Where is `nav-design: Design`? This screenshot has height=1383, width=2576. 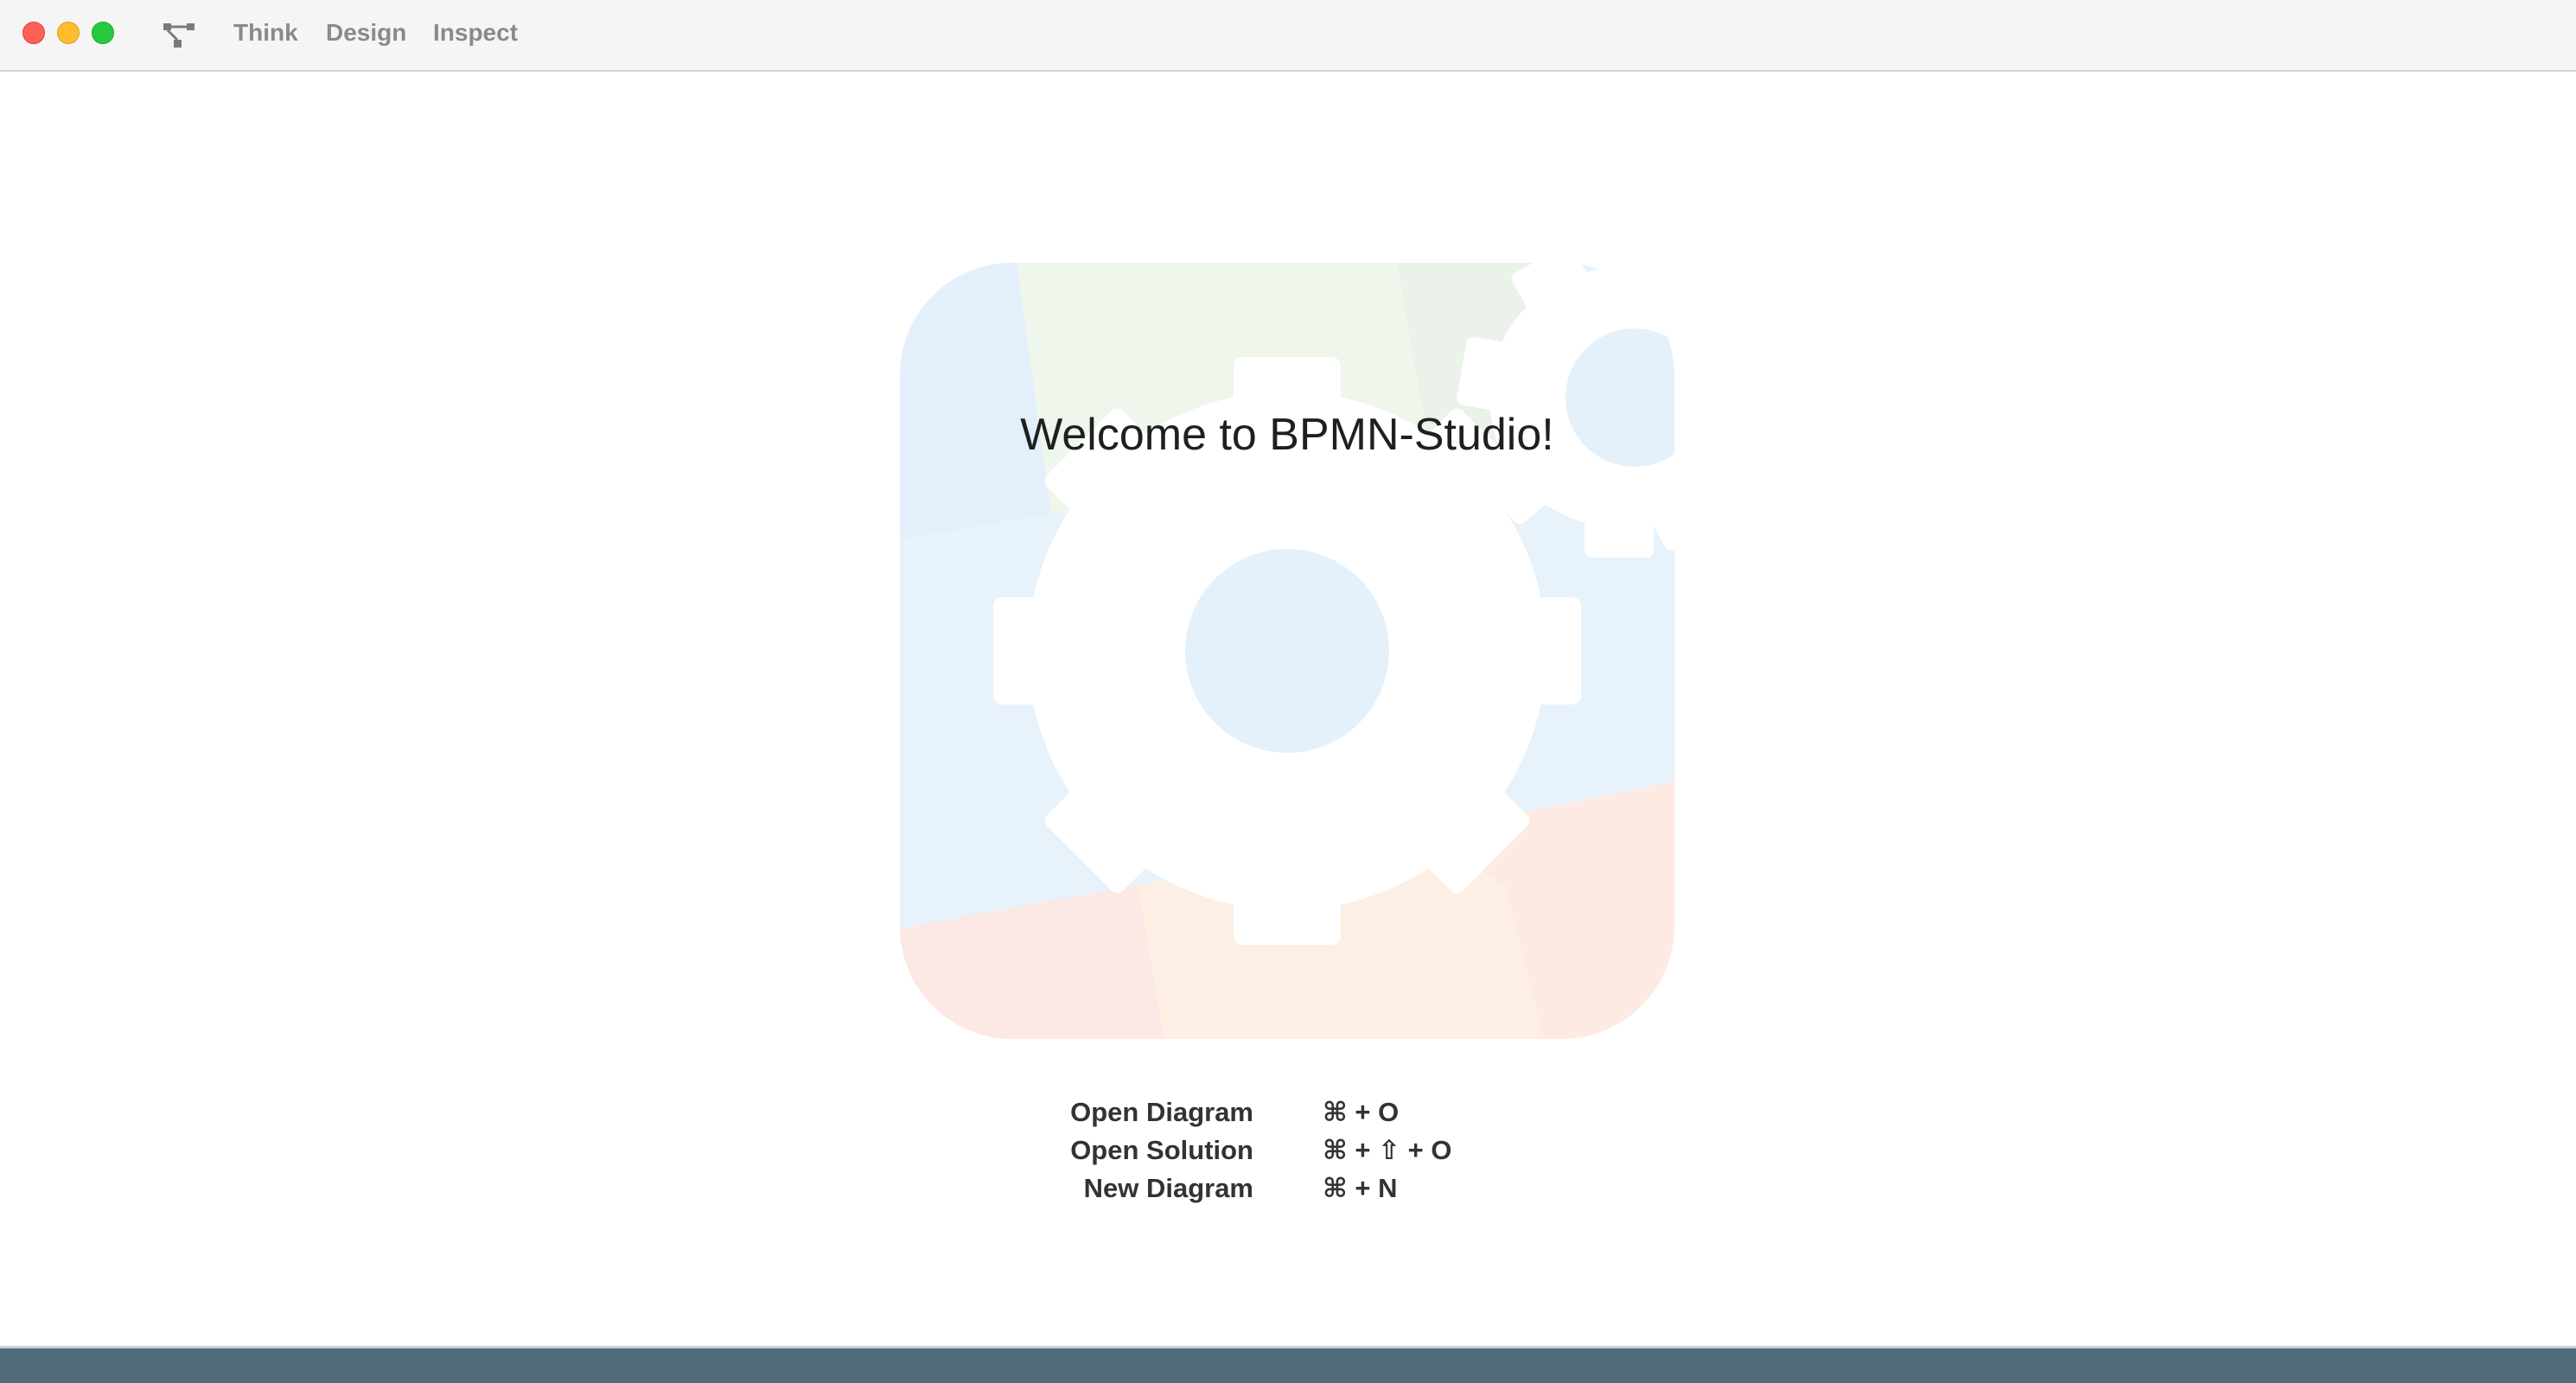 nav-design: Design is located at coordinates (366, 33).